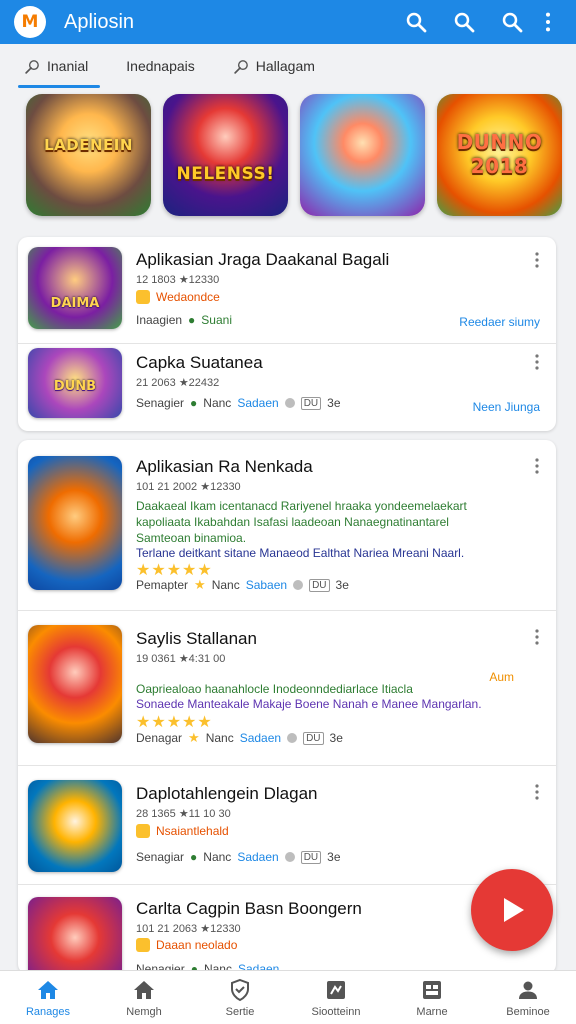 This screenshot has height=1024, width=576. I want to click on tab-hallagam: Hallagam, so click(274, 66).